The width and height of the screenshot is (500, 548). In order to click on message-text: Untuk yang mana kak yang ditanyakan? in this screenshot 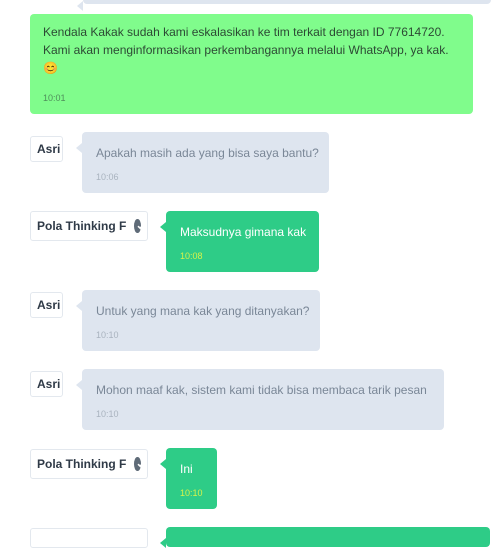, I will do `click(203, 311)`.